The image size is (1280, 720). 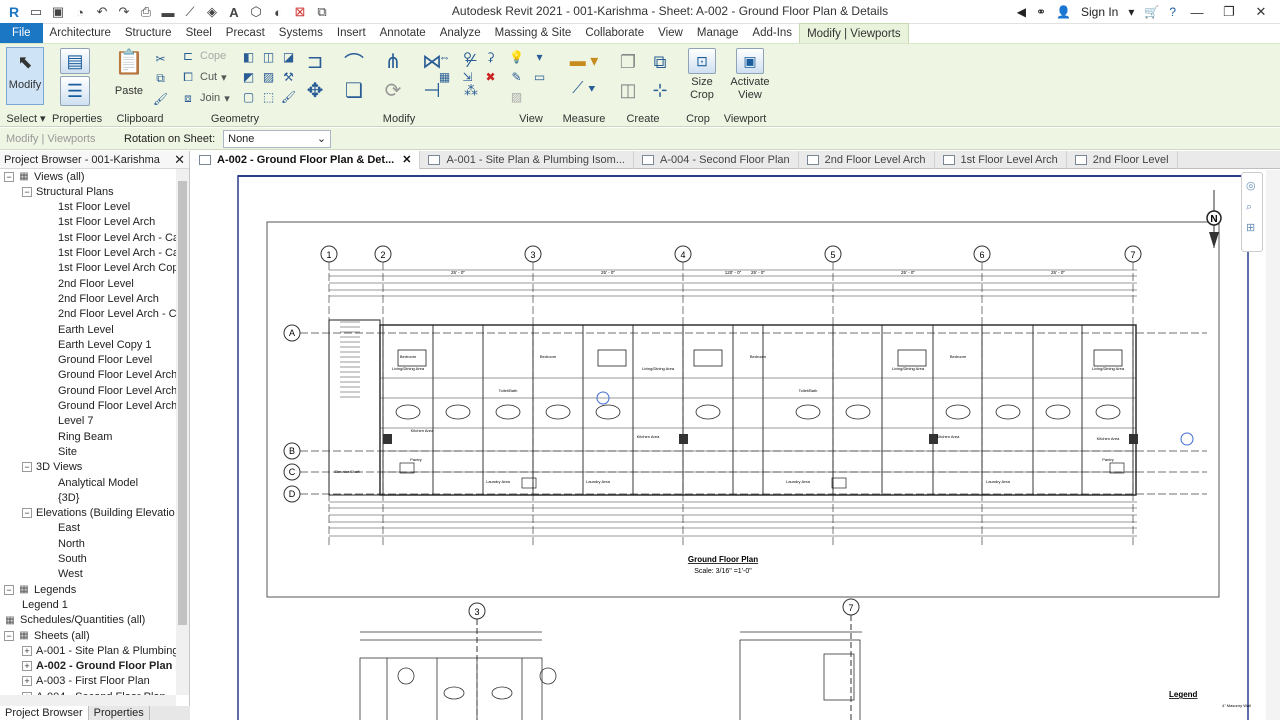 I want to click on match-properties-icon: 🖌, so click(x=160, y=98).